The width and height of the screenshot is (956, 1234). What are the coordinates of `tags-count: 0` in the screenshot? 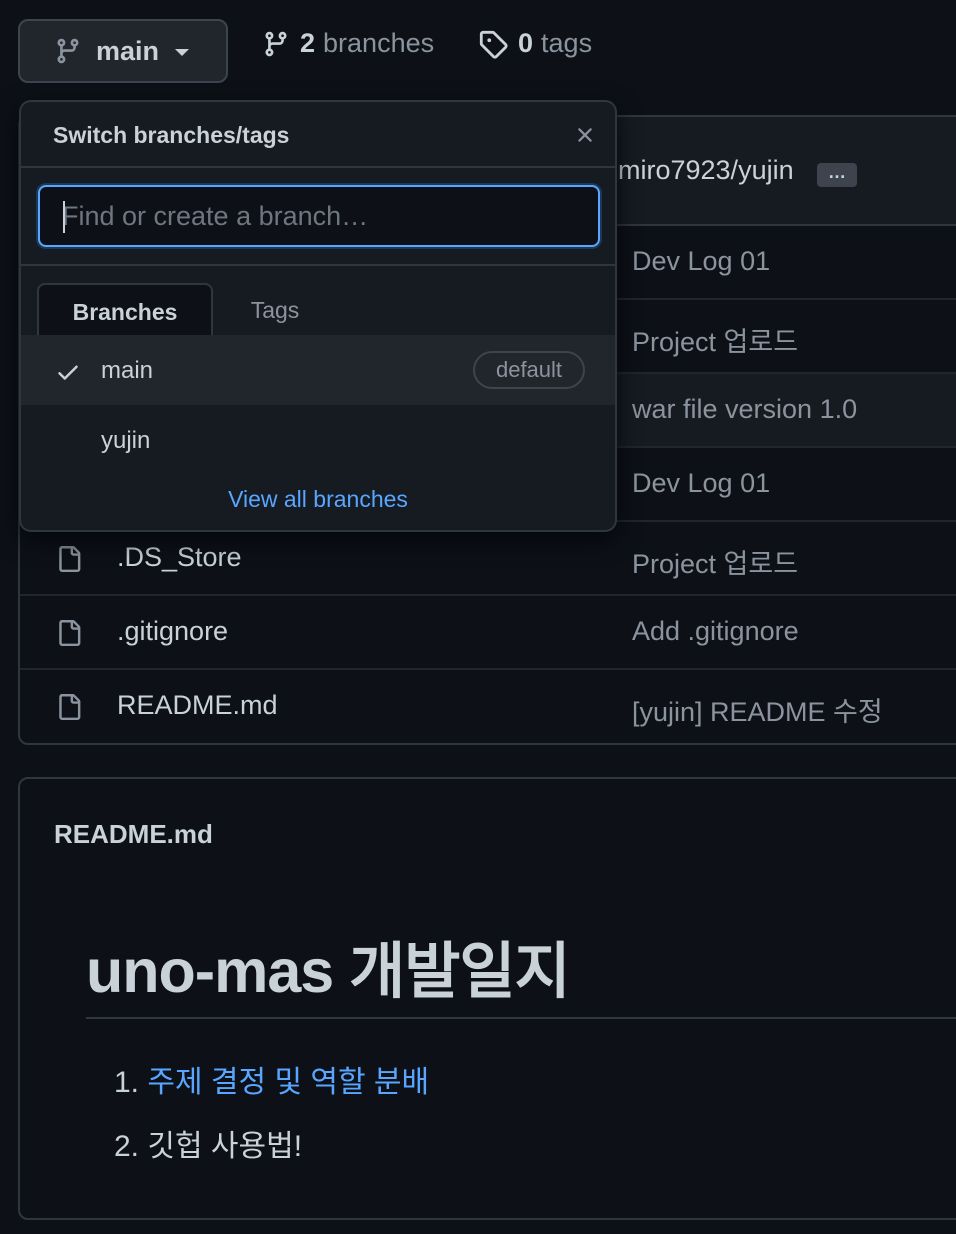 It's located at (526, 43).